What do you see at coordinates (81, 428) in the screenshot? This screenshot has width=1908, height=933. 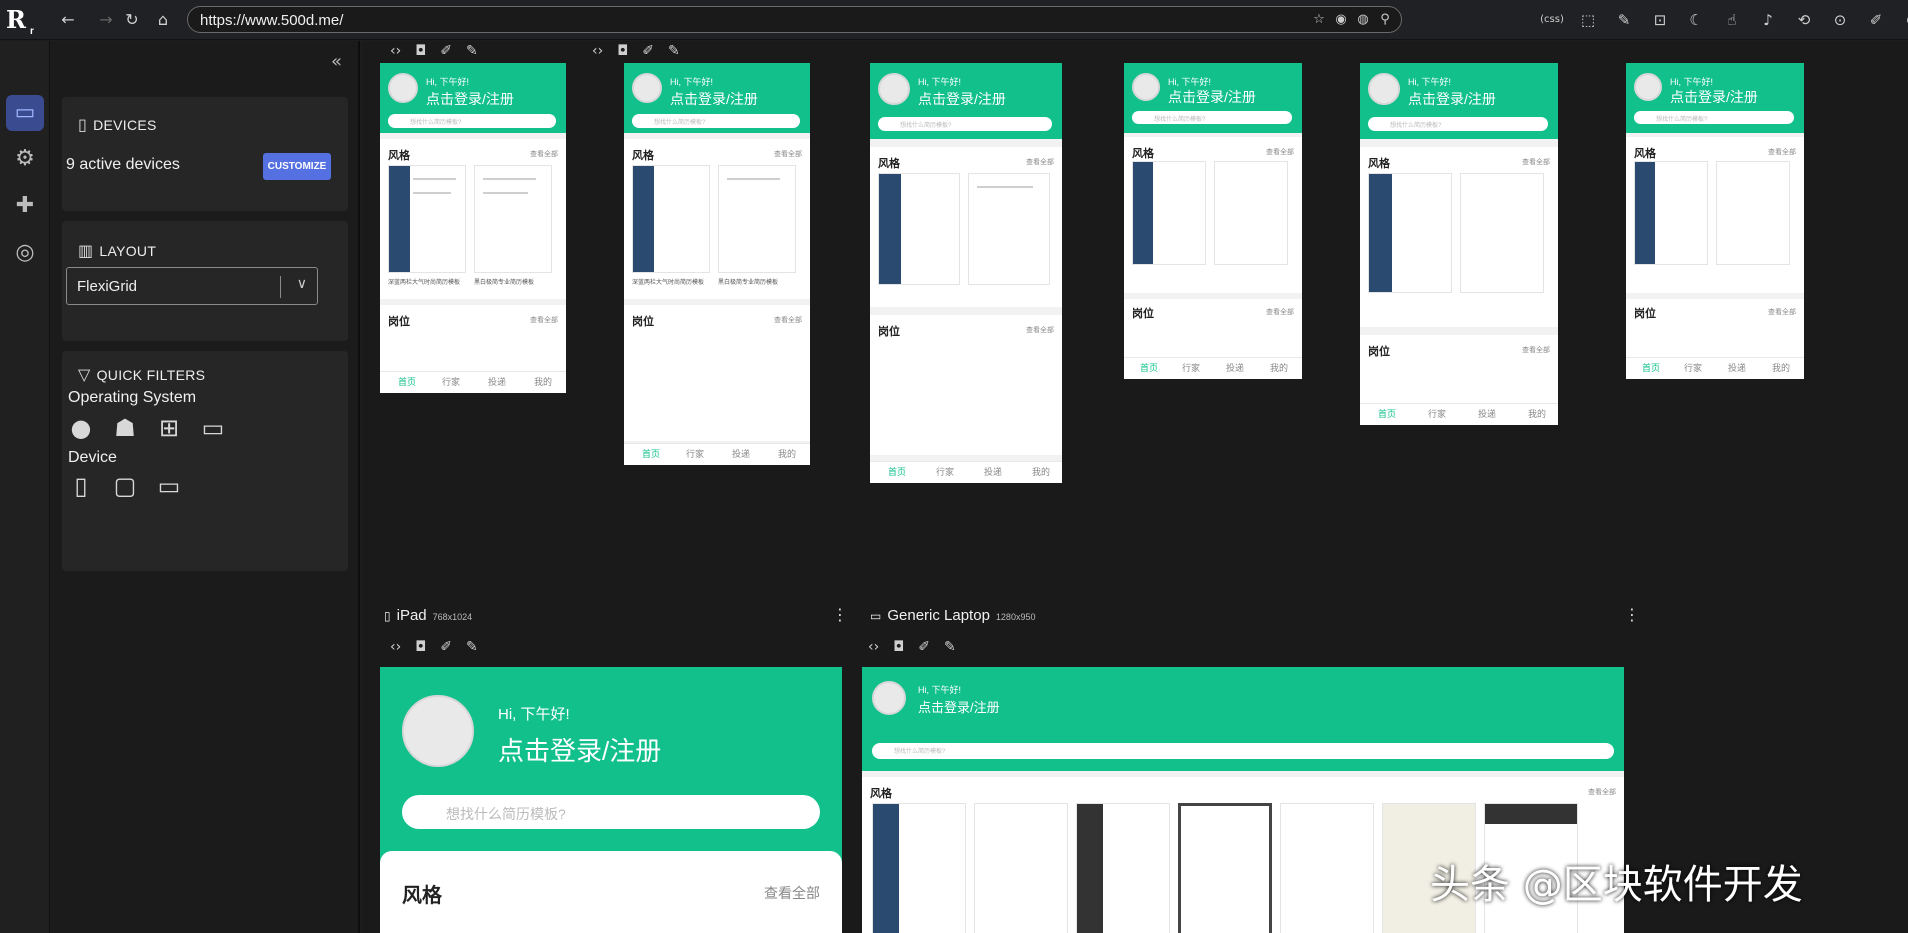 I see `apple-icon: ●` at bounding box center [81, 428].